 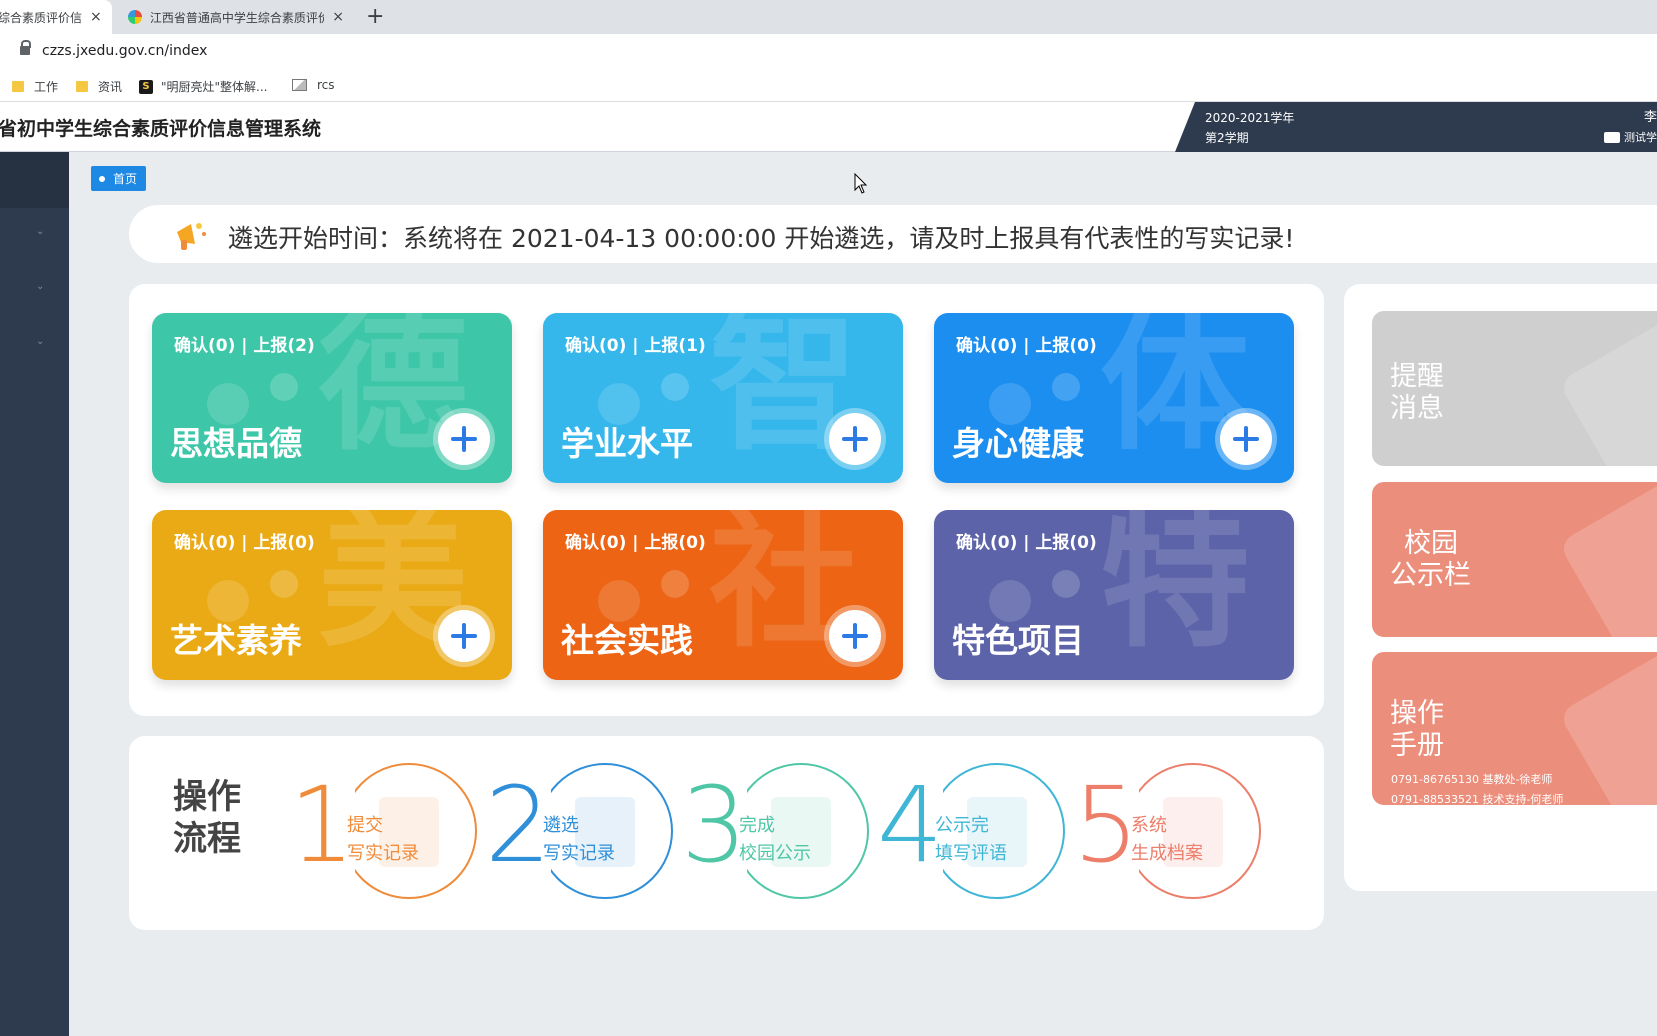 What do you see at coordinates (34, 594) in the screenshot?
I see `sidebar: ⌄ ⌄ ⌄` at bounding box center [34, 594].